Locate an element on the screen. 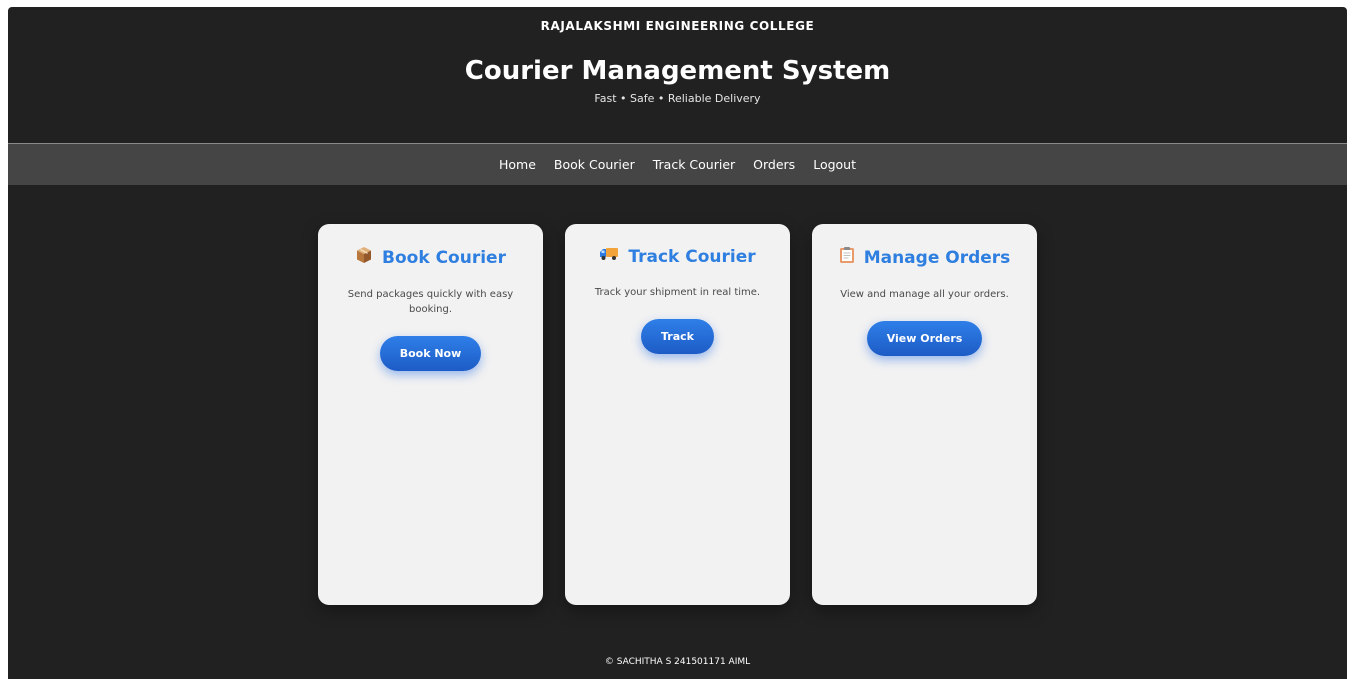 This screenshot has width=1353, height=679. card-title: Manage Orders is located at coordinates (924, 257).